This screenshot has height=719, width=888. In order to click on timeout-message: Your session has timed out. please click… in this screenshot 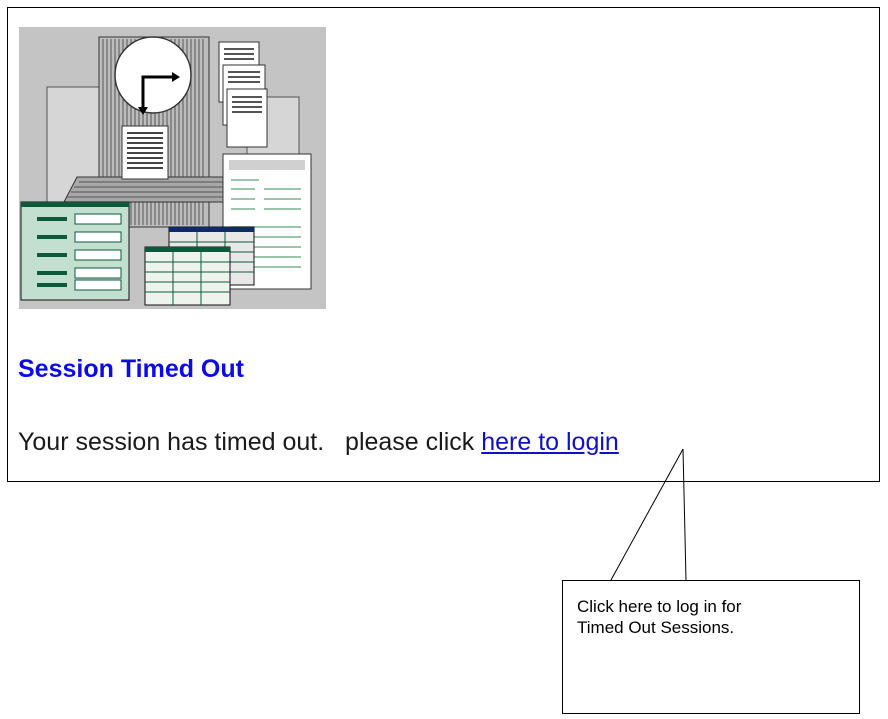, I will do `click(318, 442)`.